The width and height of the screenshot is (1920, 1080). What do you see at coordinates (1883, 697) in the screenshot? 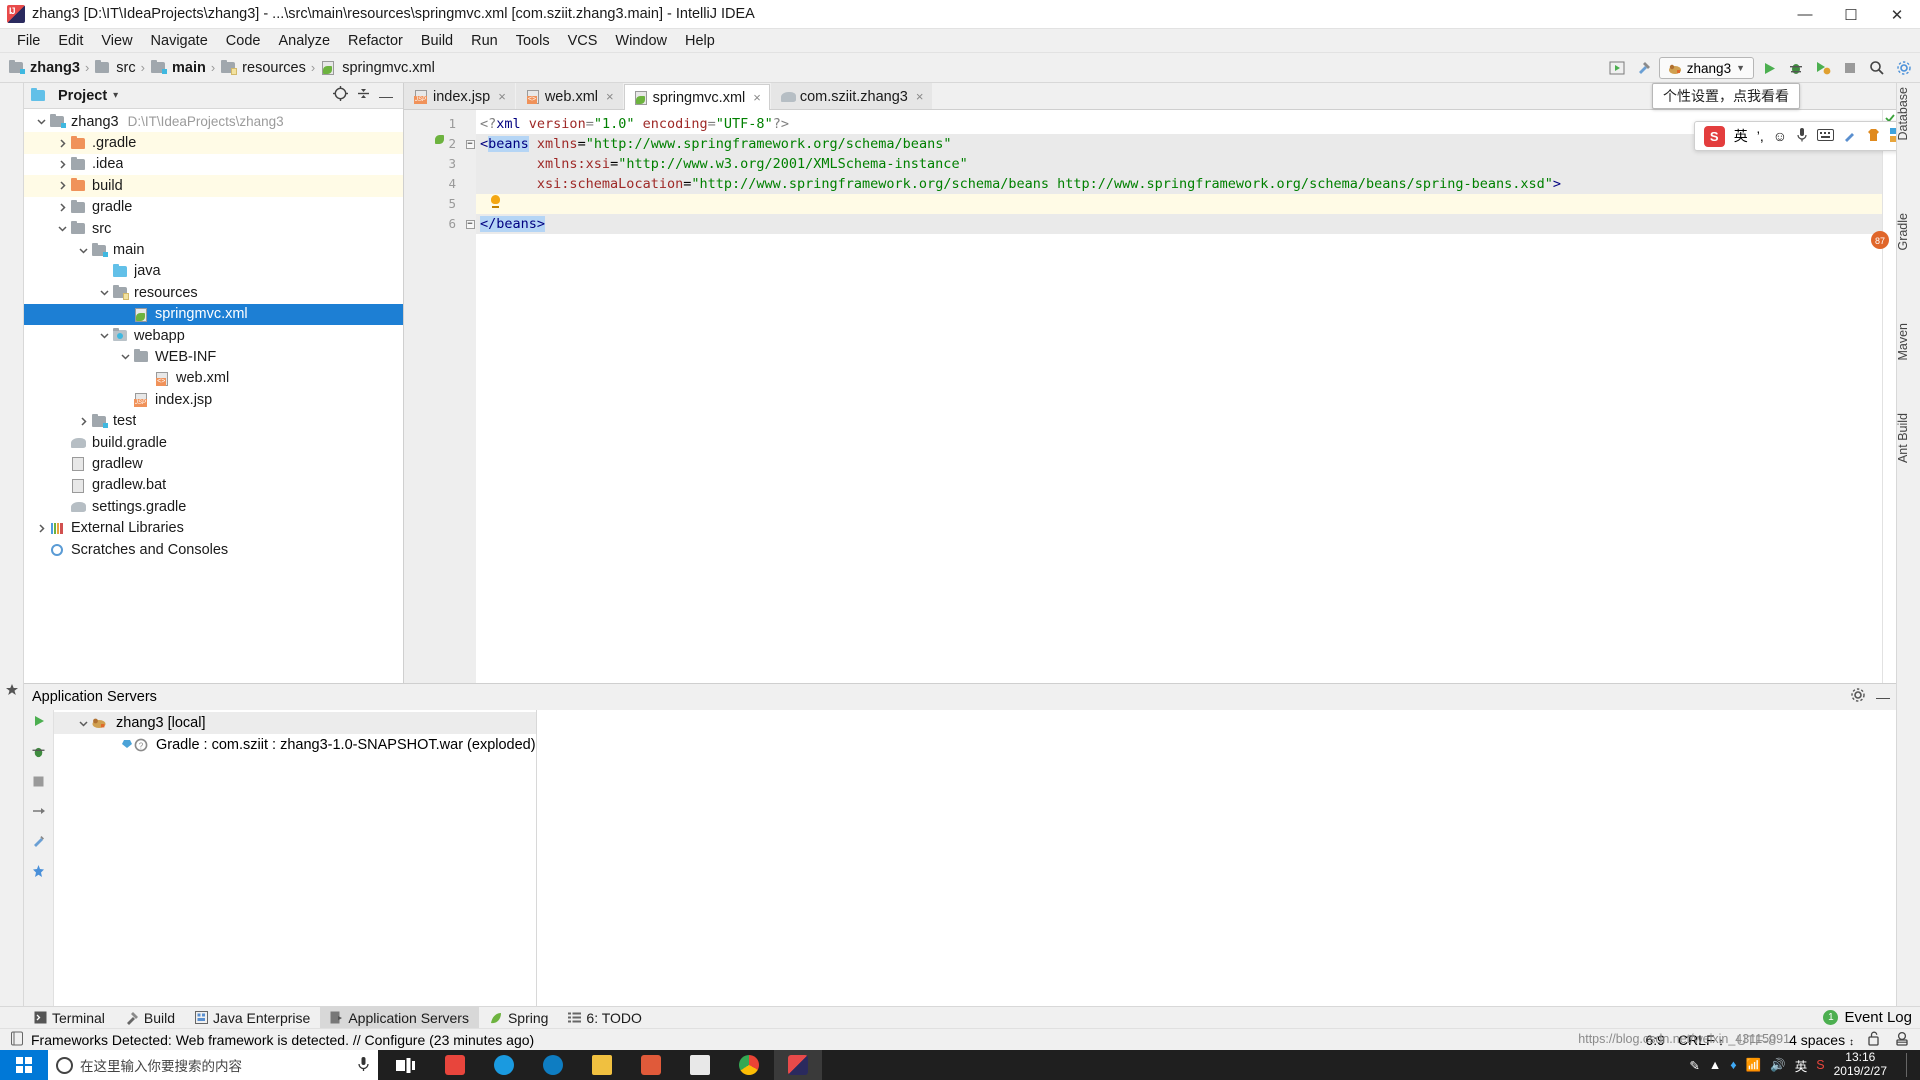
I see `app-servers-hide-icon: —` at bounding box center [1883, 697].